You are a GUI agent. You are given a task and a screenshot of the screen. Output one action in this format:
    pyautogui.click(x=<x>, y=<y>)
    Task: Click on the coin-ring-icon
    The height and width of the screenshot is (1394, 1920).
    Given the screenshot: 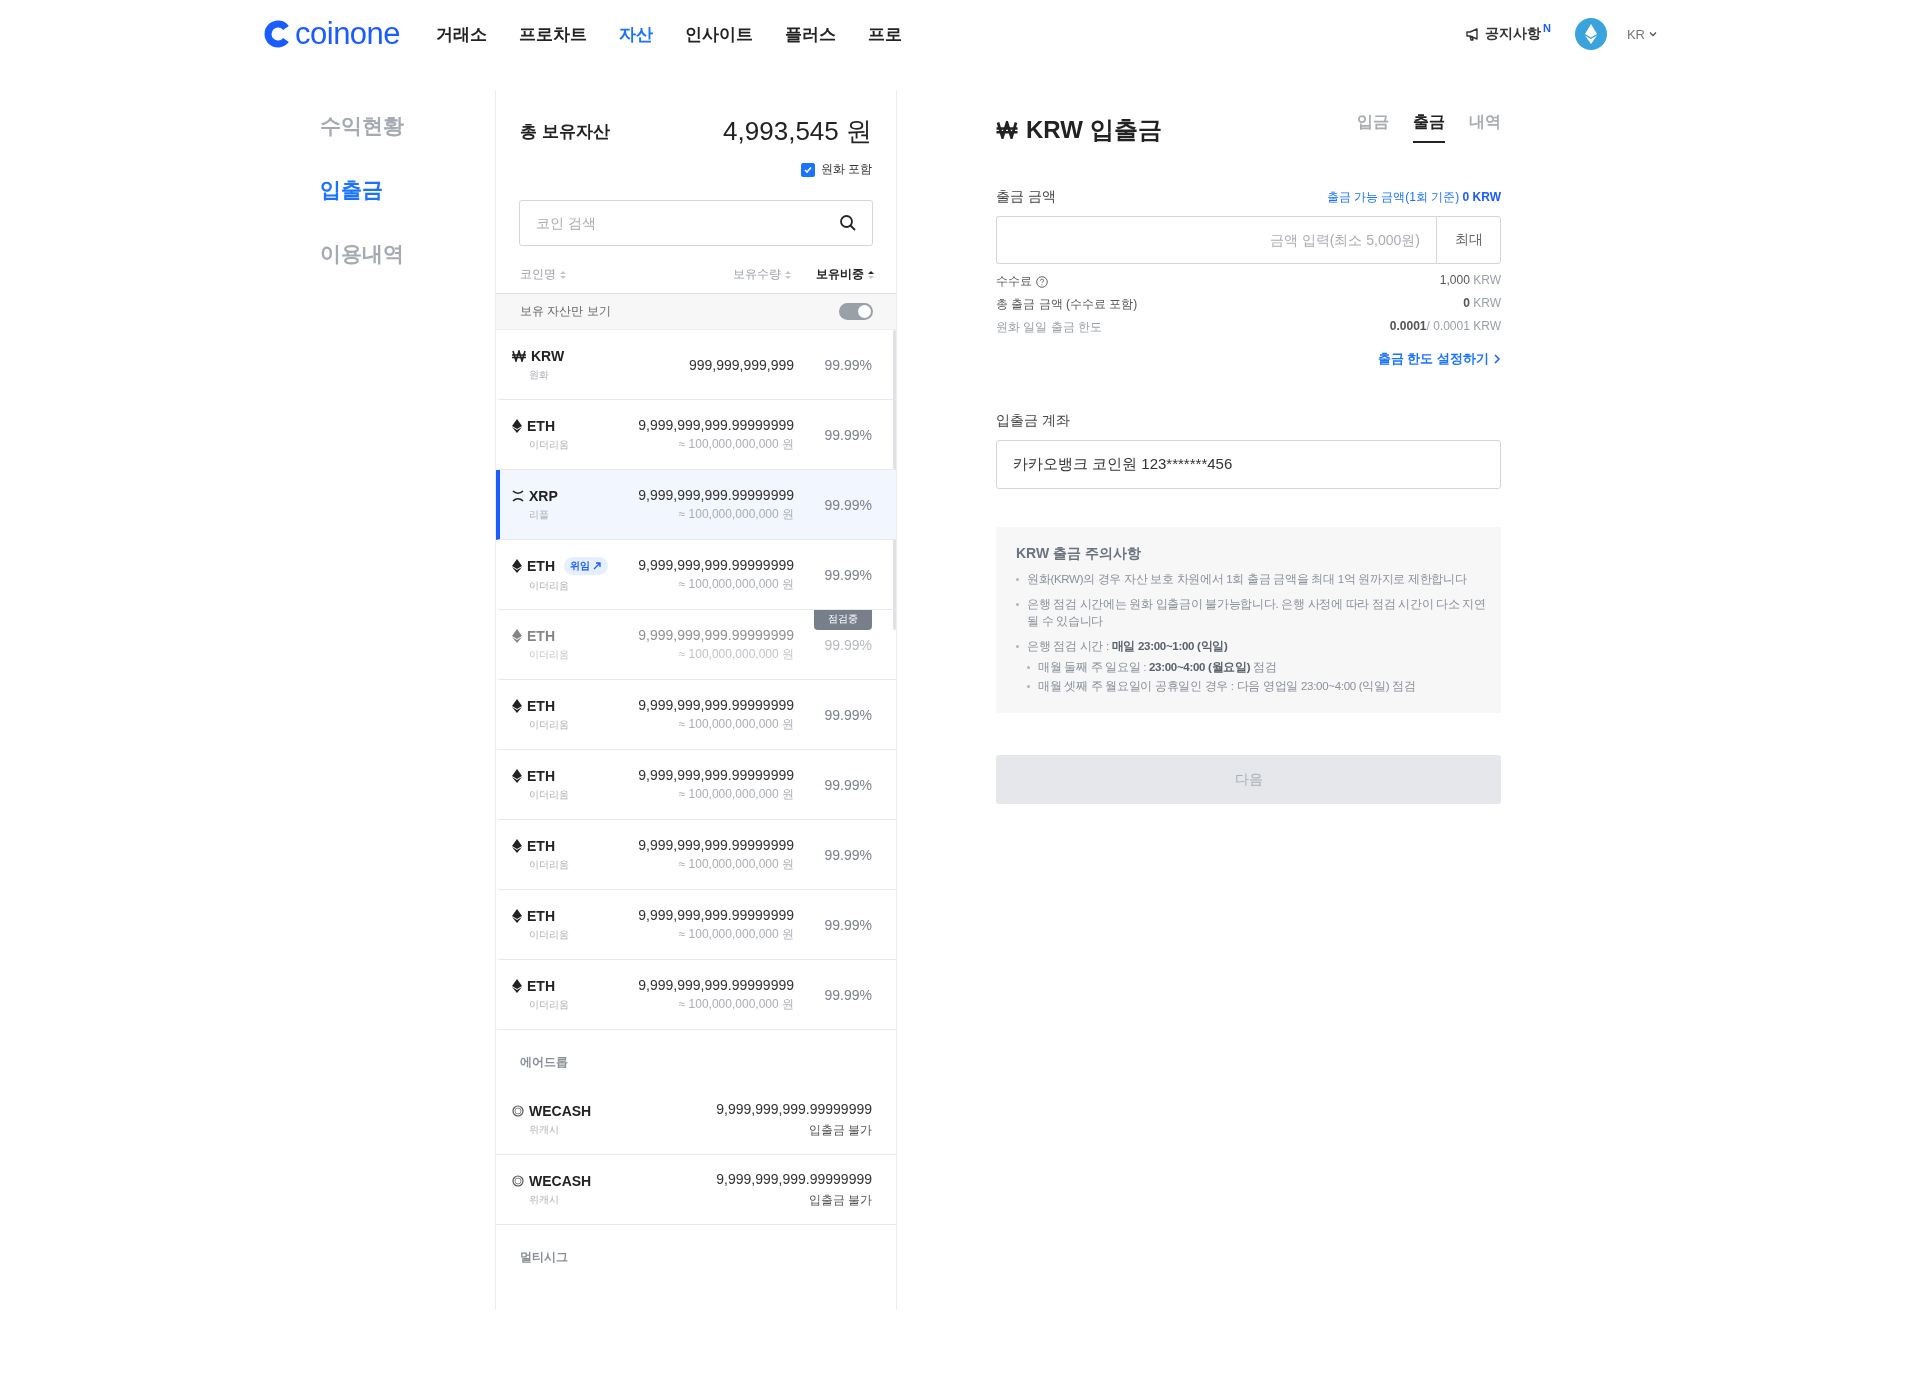 What is the action you would take?
    pyautogui.click(x=518, y=1180)
    